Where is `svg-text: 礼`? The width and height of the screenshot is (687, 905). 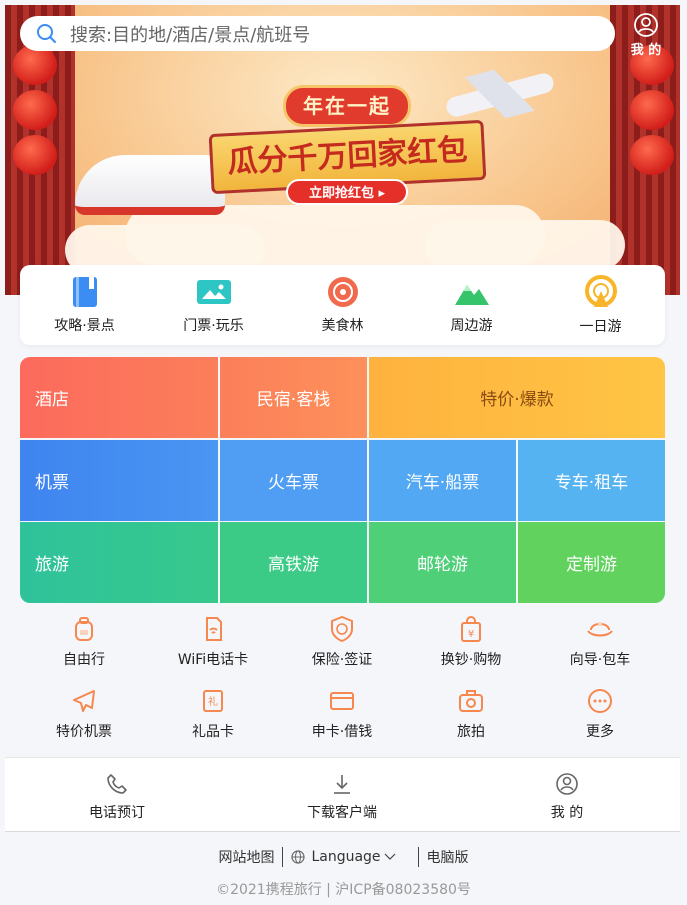
svg-text: 礼 is located at coordinates (213, 701).